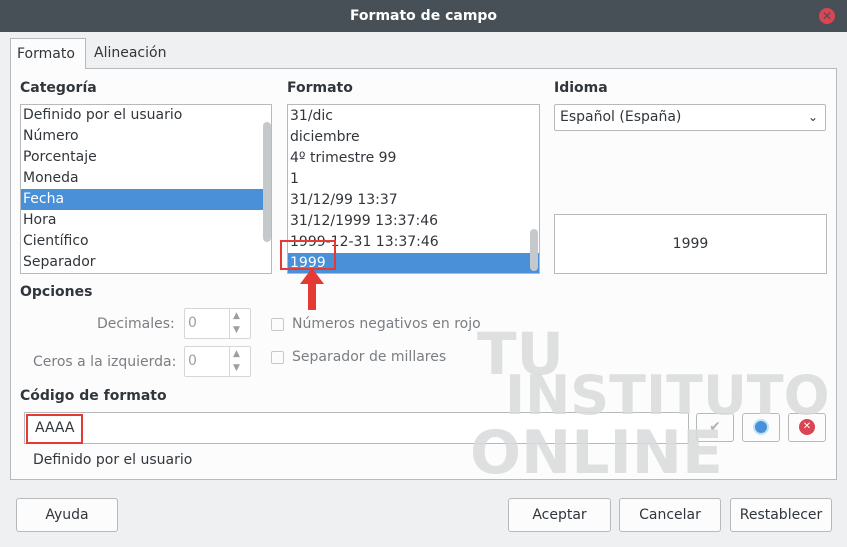 The width and height of the screenshot is (847, 547). I want to click on aceptar-button: Aceptar, so click(559, 515).